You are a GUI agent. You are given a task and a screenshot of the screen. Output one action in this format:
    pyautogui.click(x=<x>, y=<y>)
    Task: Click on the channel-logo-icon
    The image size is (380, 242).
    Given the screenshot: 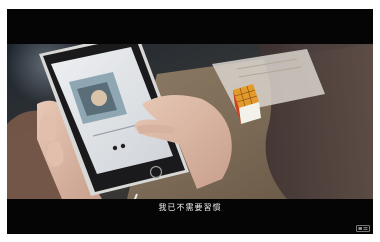 What is the action you would take?
    pyautogui.click(x=363, y=228)
    